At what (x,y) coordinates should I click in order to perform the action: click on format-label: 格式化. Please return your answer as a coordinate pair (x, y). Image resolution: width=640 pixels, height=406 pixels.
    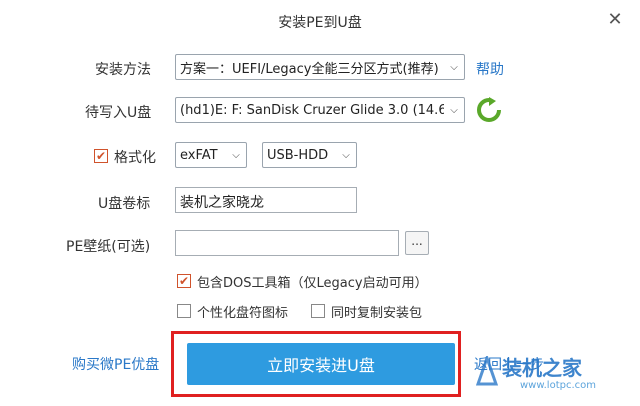
    Looking at the image, I should click on (135, 158).